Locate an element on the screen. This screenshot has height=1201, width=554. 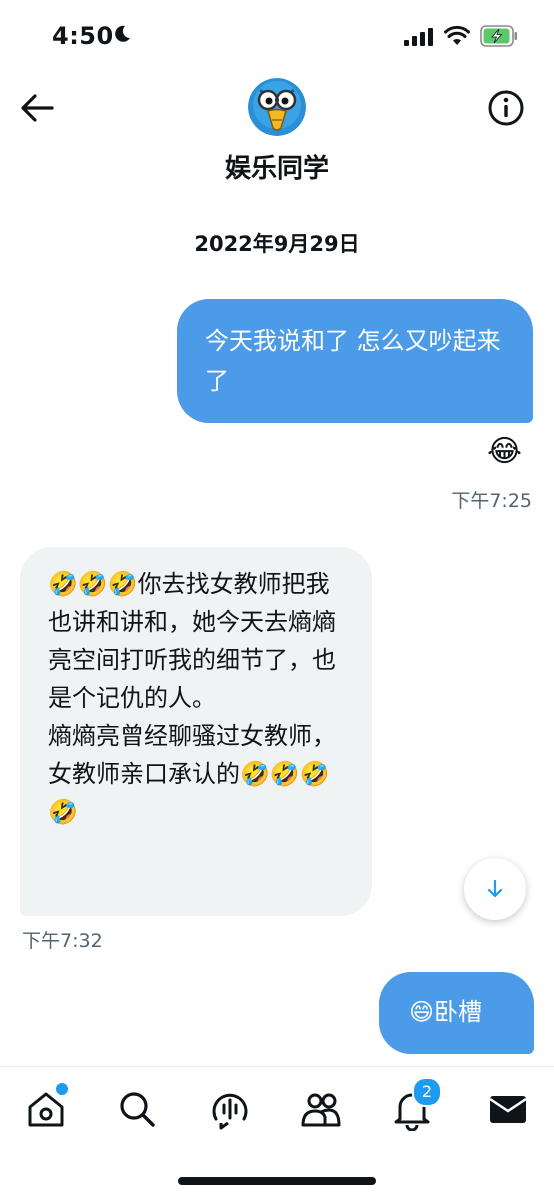
tab-messages is located at coordinates (508, 1109).